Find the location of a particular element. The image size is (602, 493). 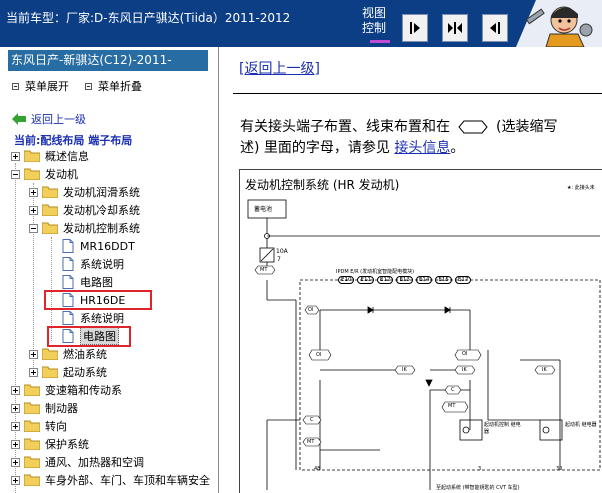

tree-item-starting-system: 起动系统 is located at coordinates (68, 372).